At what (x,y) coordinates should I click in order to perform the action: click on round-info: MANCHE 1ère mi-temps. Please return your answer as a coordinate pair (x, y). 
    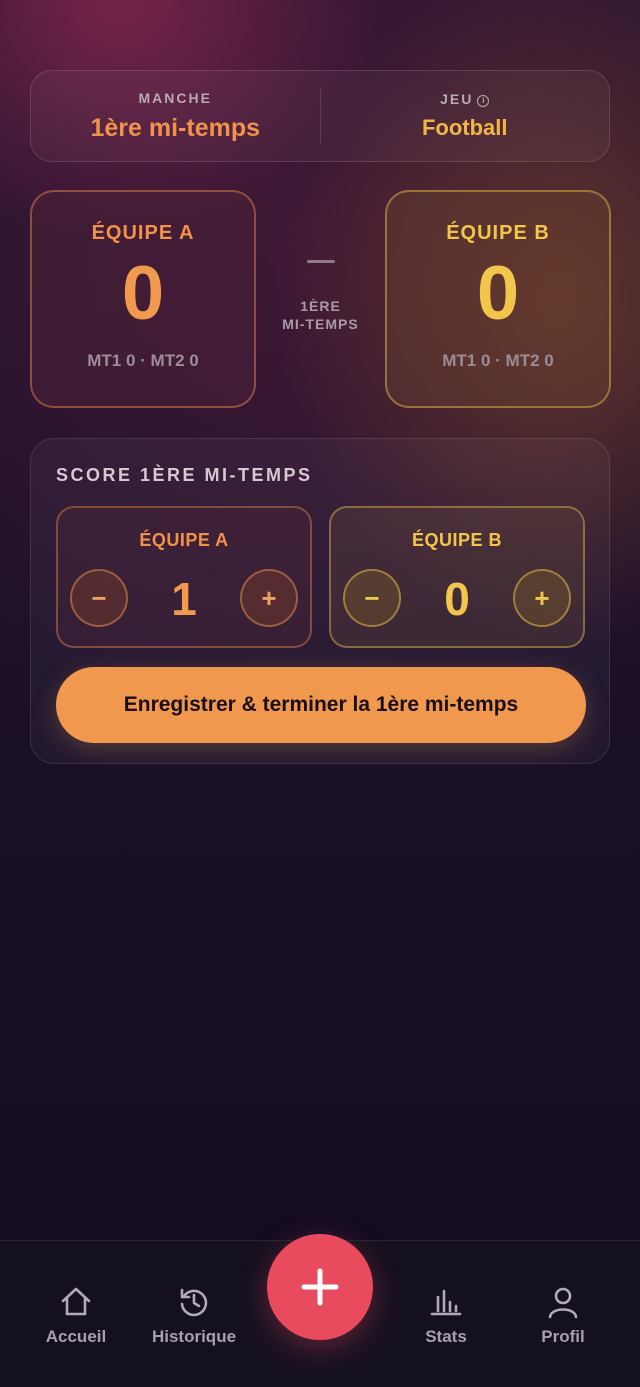
    Looking at the image, I should click on (175, 116).